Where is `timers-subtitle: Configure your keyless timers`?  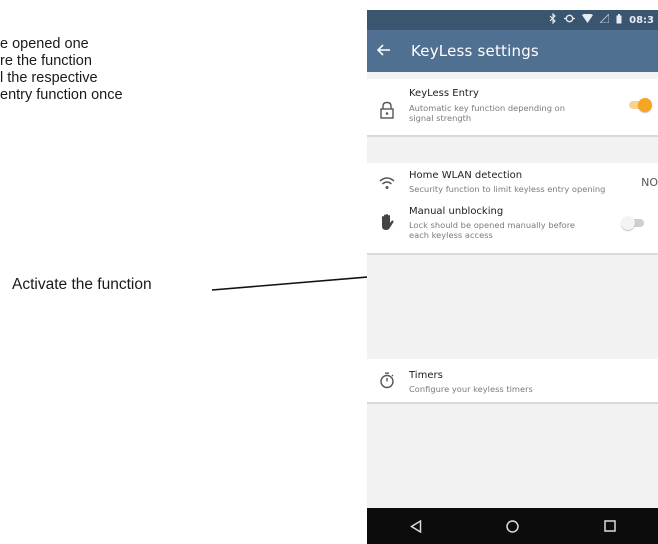
timers-subtitle: Configure your keyless timers is located at coordinates (471, 389).